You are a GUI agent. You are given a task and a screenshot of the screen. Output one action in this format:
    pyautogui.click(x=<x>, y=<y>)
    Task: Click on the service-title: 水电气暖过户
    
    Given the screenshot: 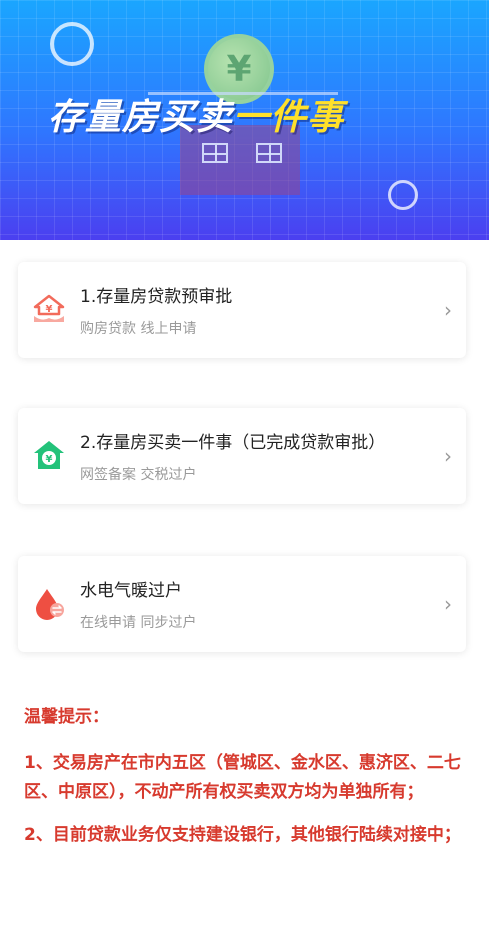 What is the action you would take?
    pyautogui.click(x=131, y=591)
    